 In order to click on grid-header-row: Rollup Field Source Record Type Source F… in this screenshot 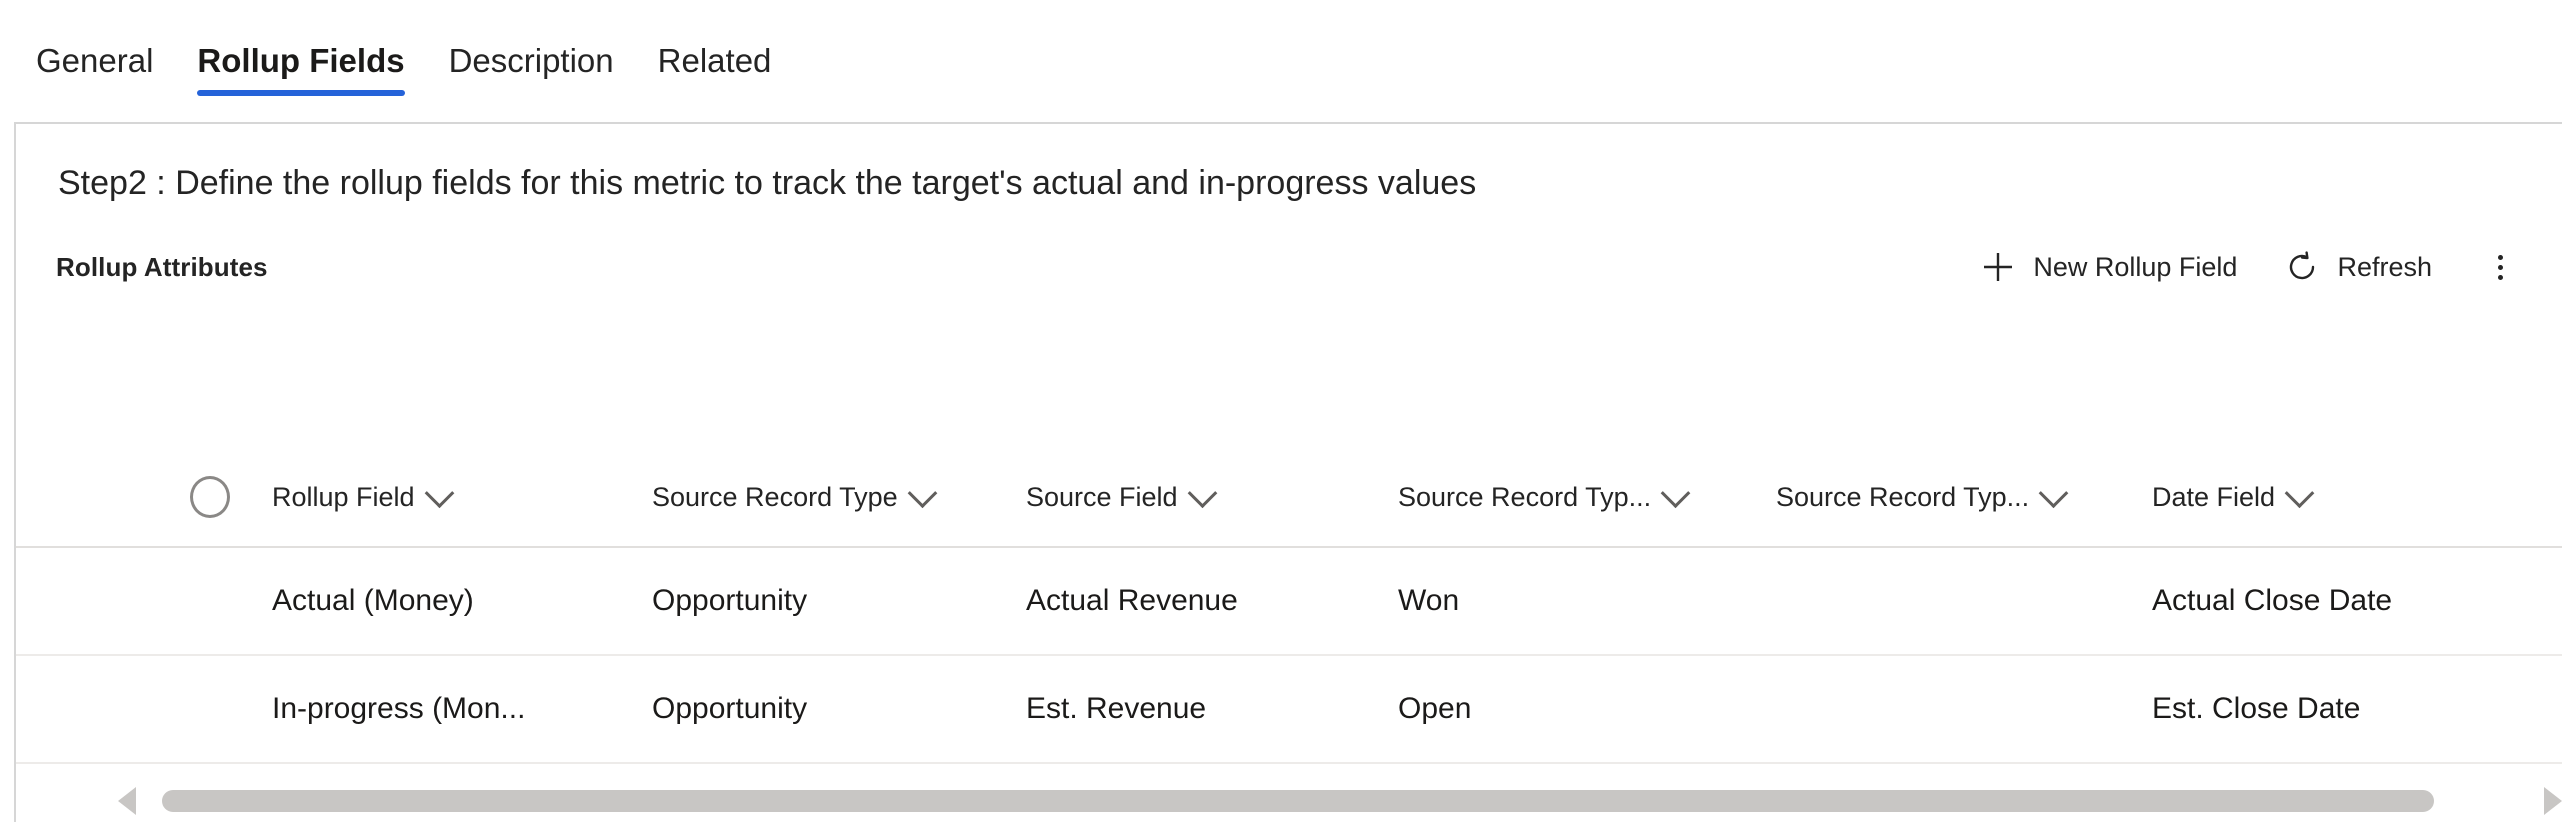, I will do `click(1289, 498)`.